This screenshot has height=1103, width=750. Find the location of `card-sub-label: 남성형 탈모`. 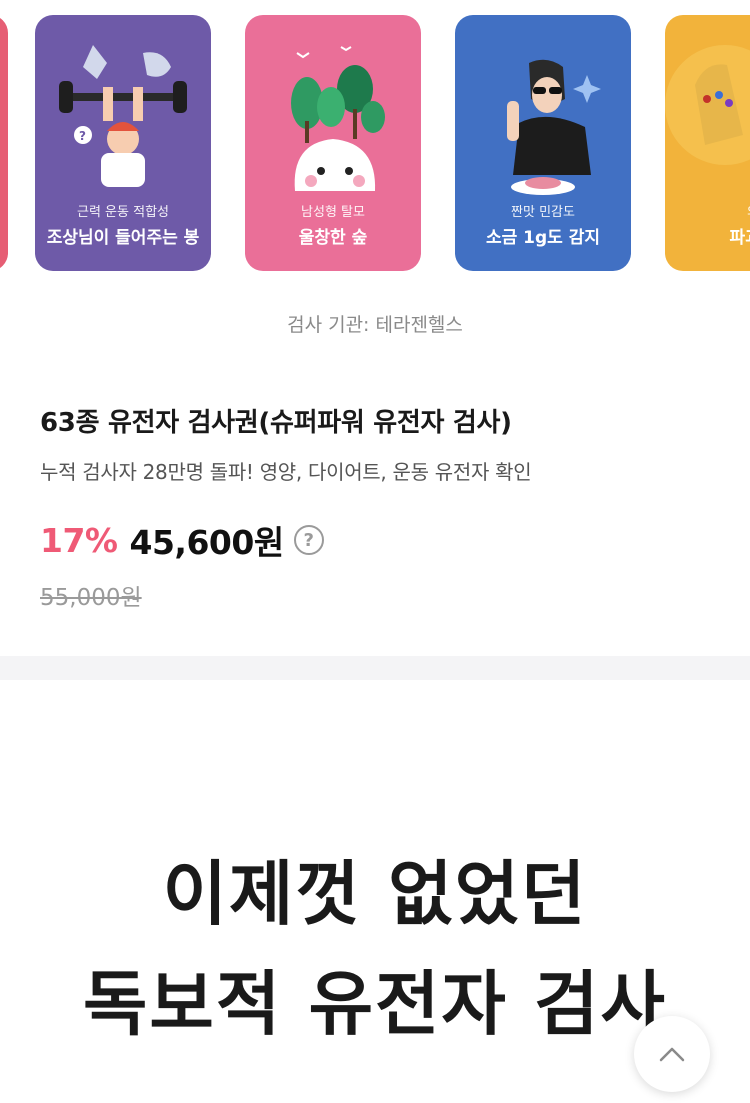

card-sub-label: 남성형 탈모 is located at coordinates (333, 212).